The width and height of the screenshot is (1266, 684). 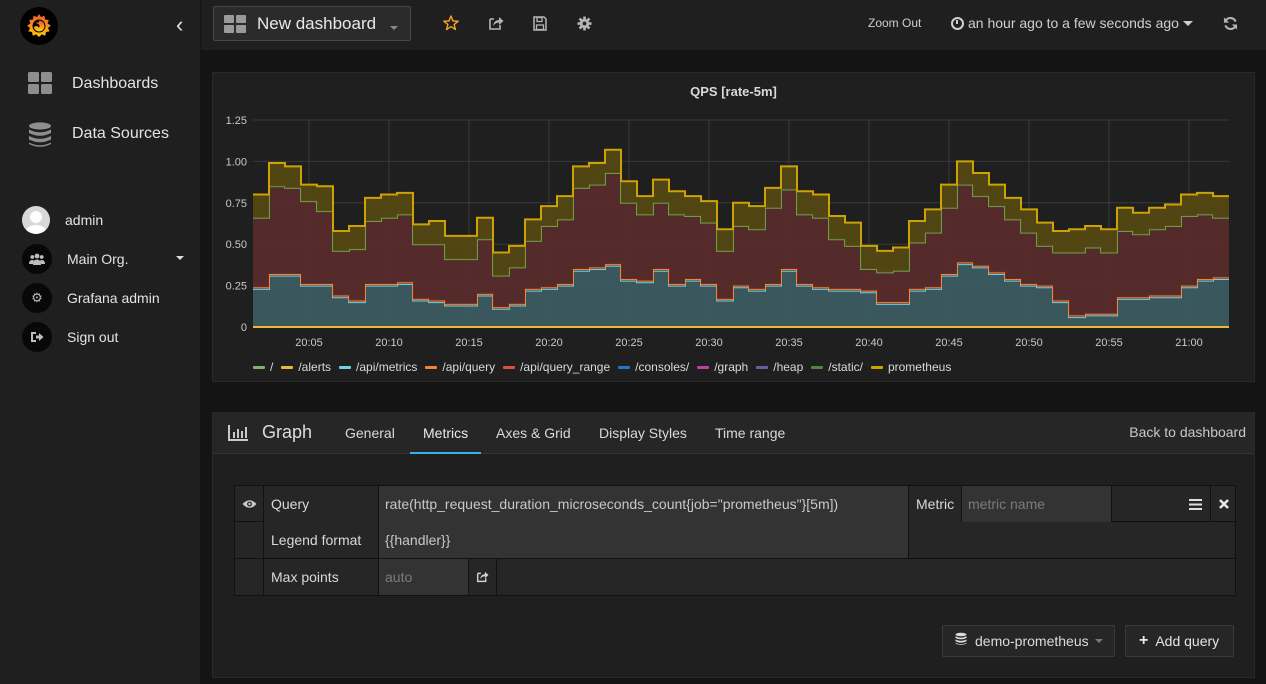 I want to click on sidebar-item-label: Sign out, so click(x=93, y=337).